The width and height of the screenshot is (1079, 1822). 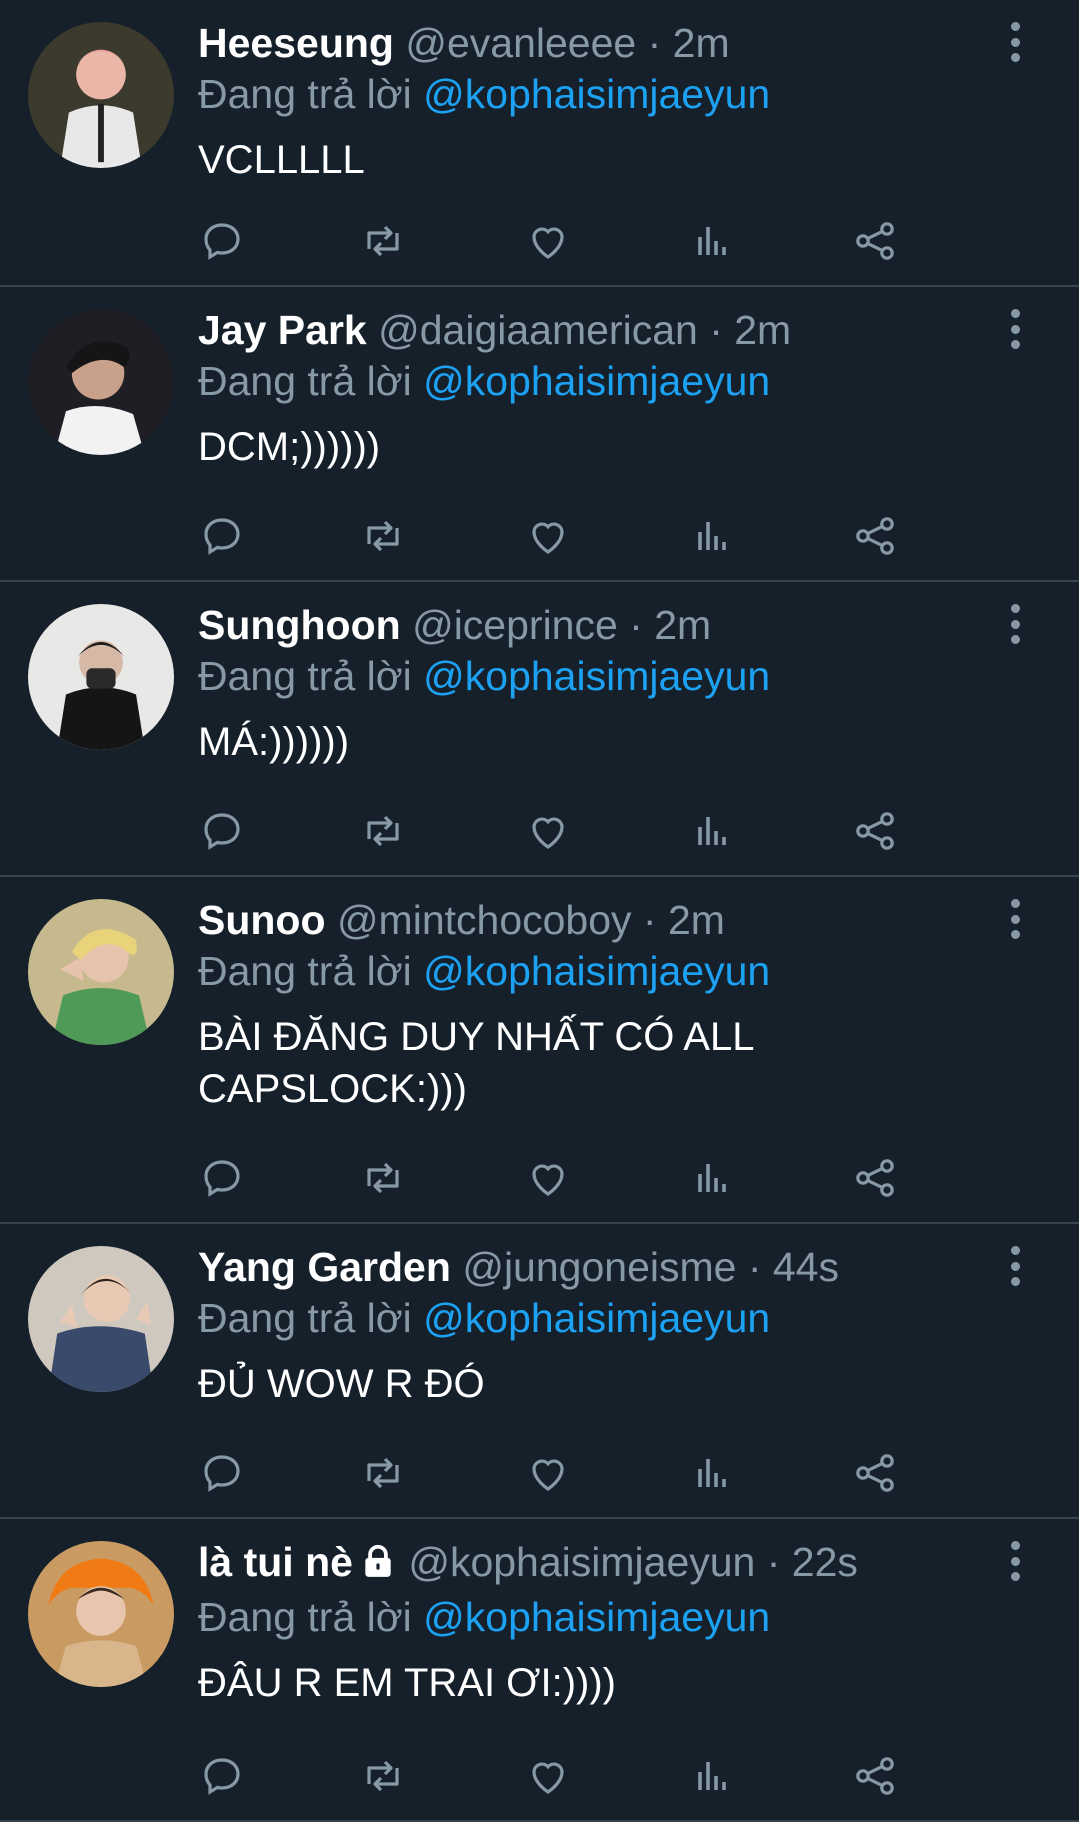 I want to click on timestamp: 22s, so click(x=825, y=1562).